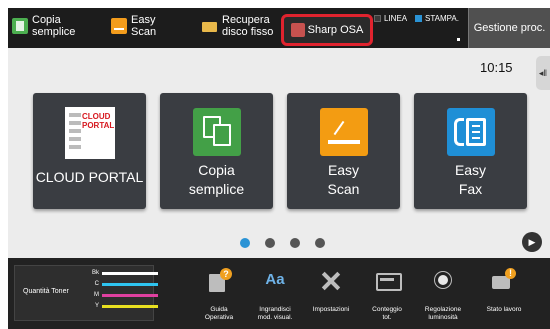 The image size is (550, 329). I want to click on zoom-display-label: Ingrandisci mod. visual., so click(275, 313).